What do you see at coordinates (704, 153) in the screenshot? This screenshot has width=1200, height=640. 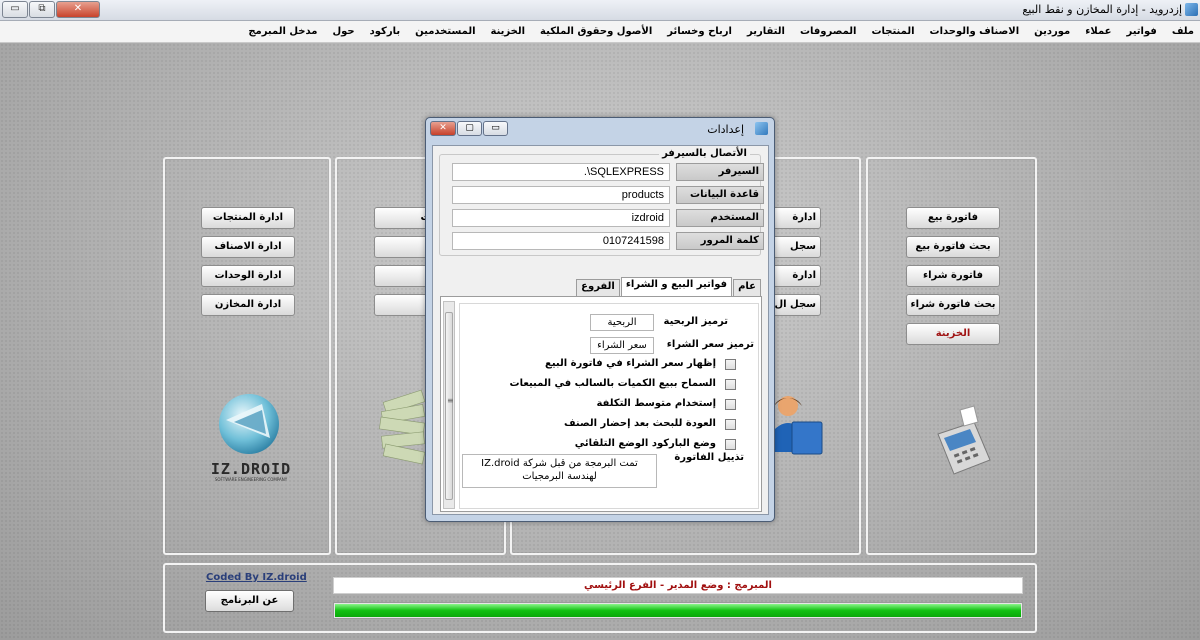 I see `server-connection-legend: الأتصال بالسيرفر` at bounding box center [704, 153].